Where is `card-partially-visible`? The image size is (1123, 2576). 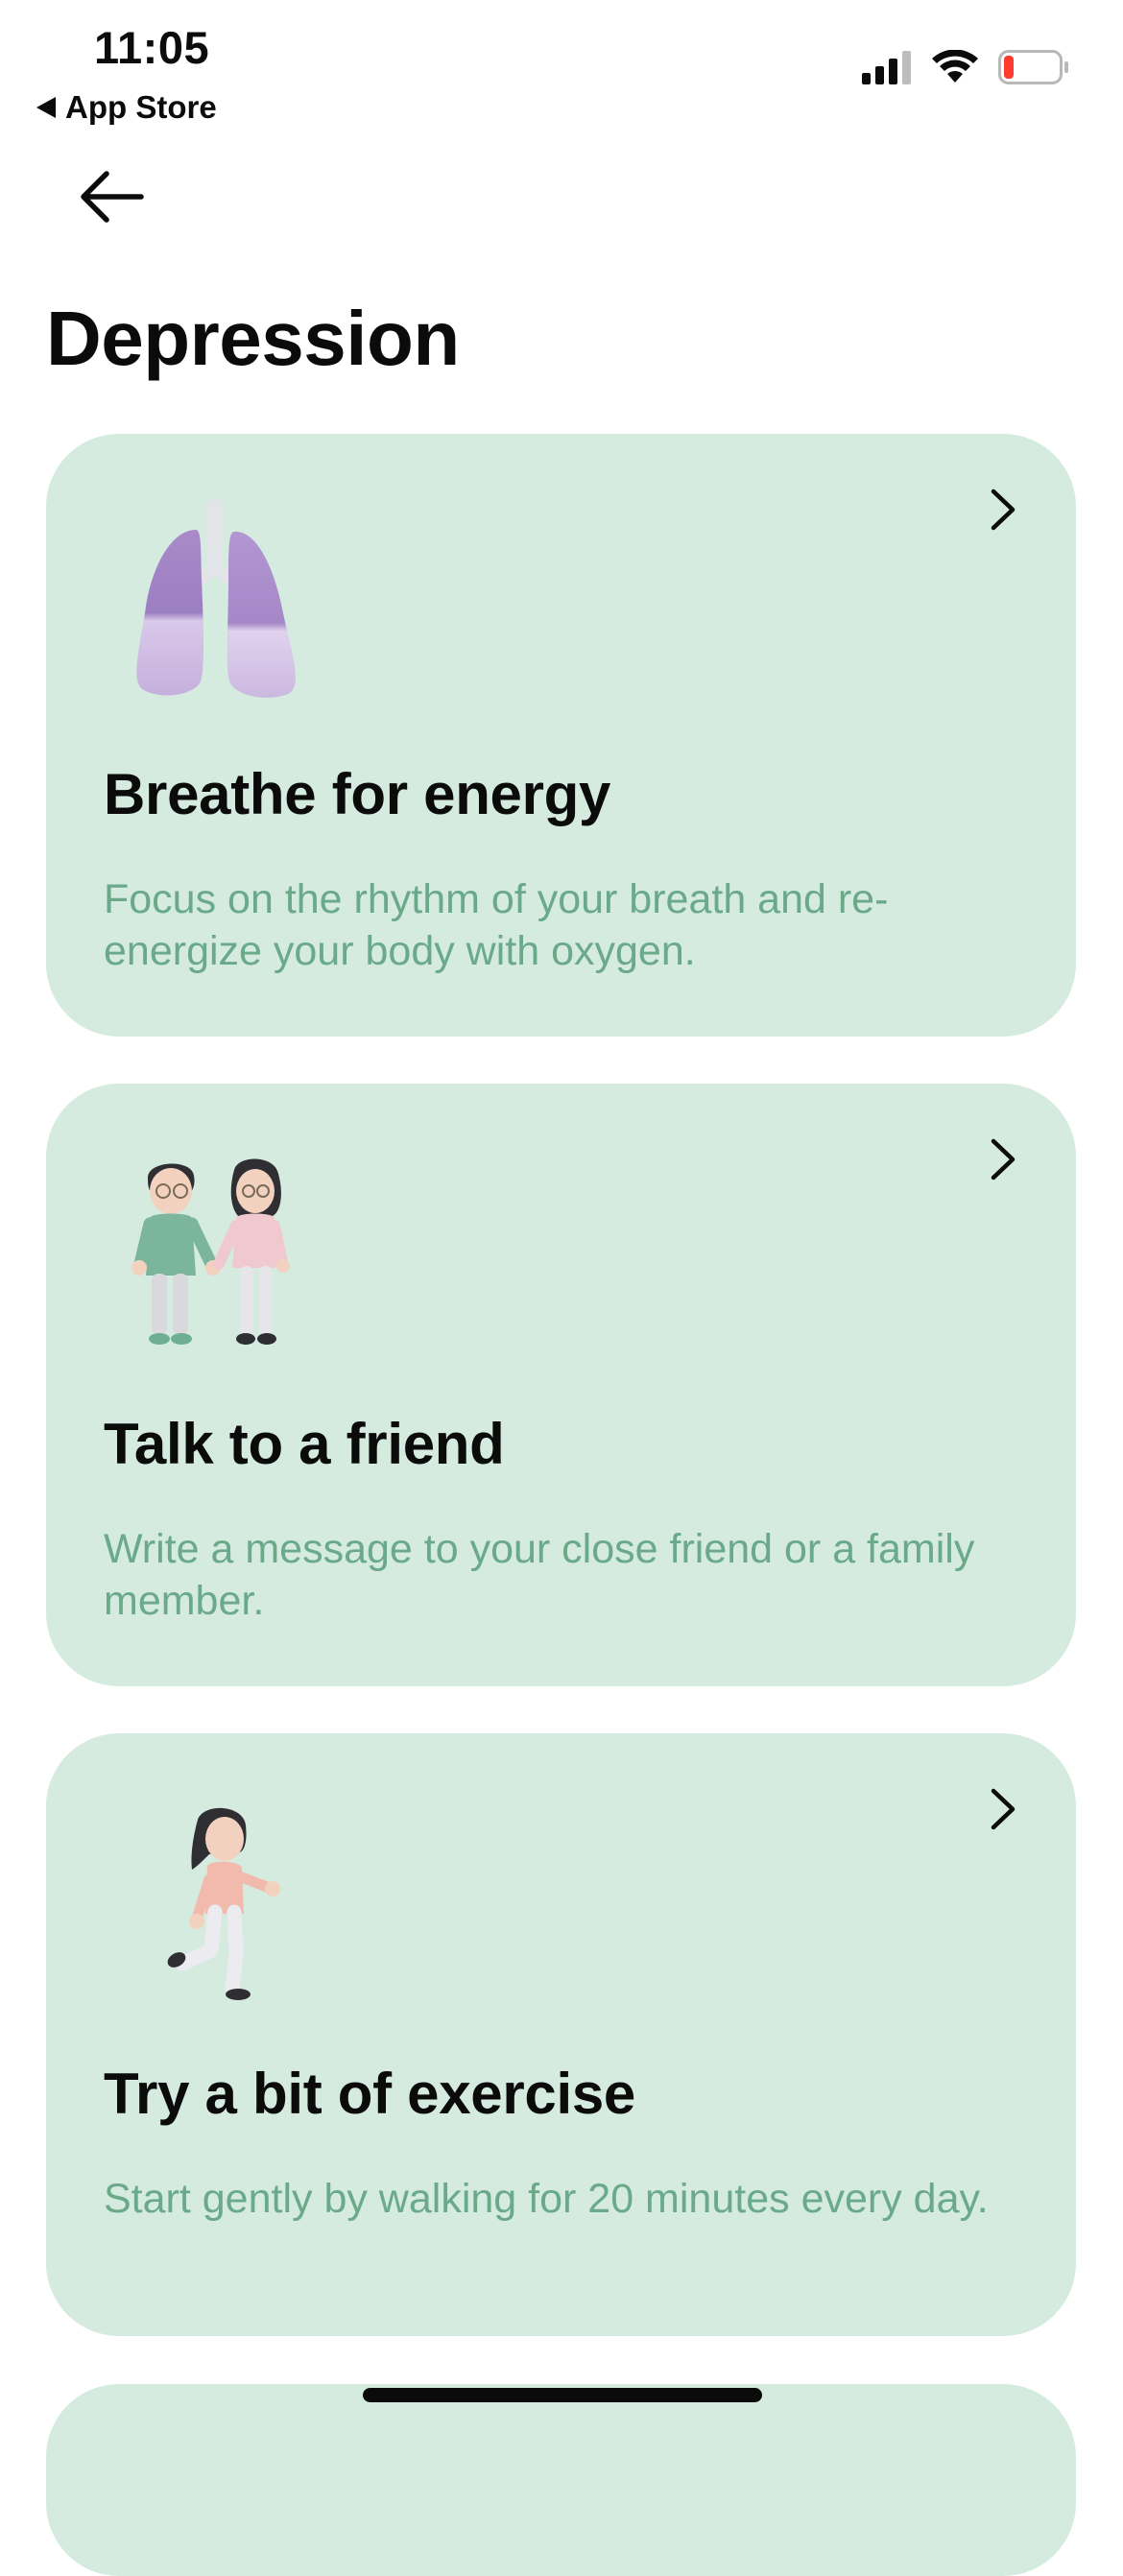 card-partially-visible is located at coordinates (561, 2480).